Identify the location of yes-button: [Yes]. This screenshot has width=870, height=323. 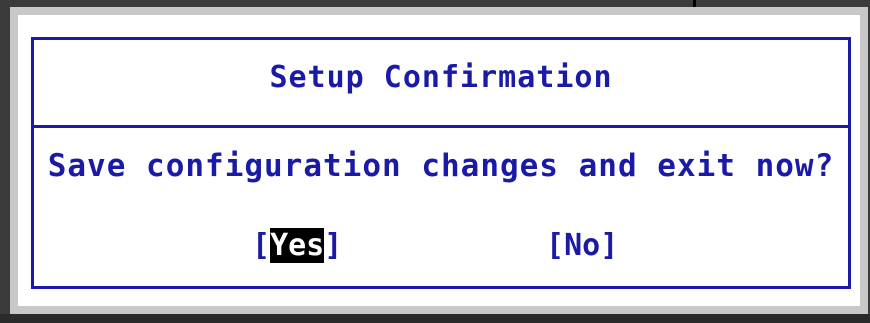
(297, 245).